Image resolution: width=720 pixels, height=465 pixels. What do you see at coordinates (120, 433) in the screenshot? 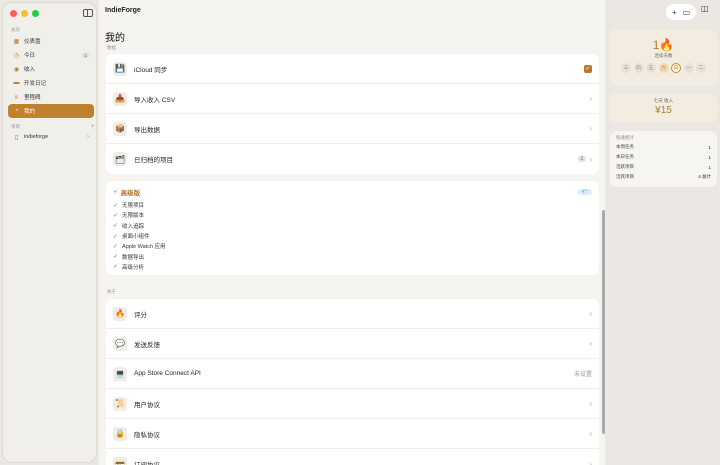
I see `lock-icon: 🔒` at bounding box center [120, 433].